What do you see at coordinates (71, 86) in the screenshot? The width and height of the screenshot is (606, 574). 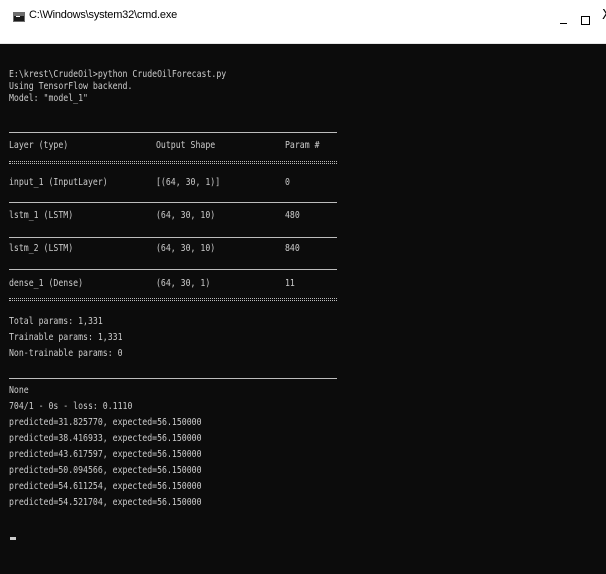 I see `console-line: Using TensorFlow backend.` at bounding box center [71, 86].